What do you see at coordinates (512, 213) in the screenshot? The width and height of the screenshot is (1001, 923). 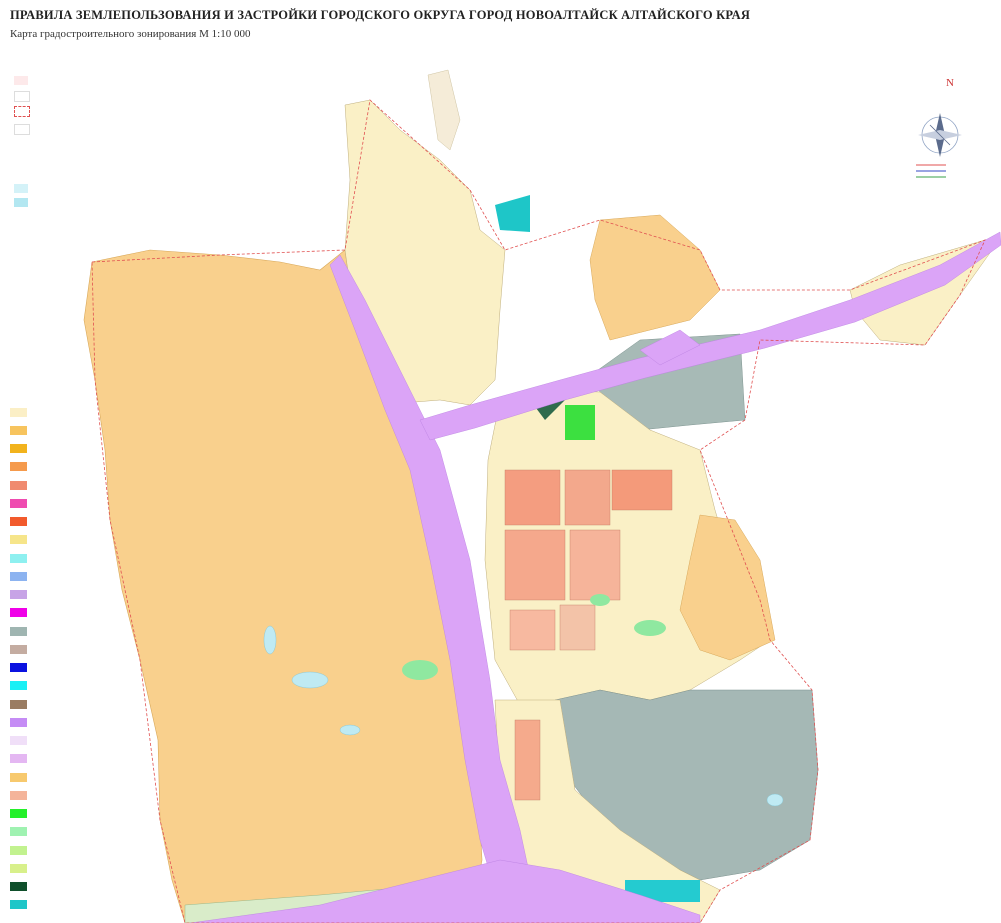 I see `zone-ne-industrial-small` at bounding box center [512, 213].